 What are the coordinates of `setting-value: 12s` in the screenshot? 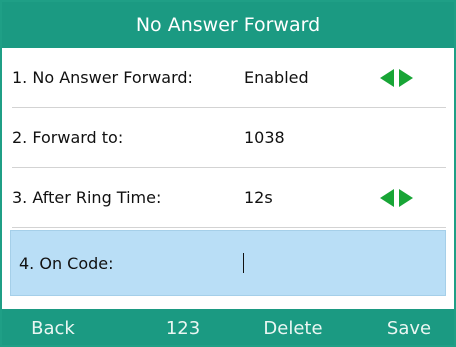 It's located at (258, 197).